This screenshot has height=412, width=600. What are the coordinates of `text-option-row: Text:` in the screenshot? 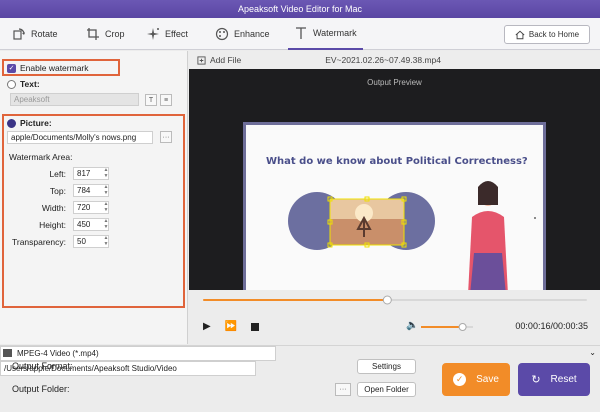 It's located at (23, 84).